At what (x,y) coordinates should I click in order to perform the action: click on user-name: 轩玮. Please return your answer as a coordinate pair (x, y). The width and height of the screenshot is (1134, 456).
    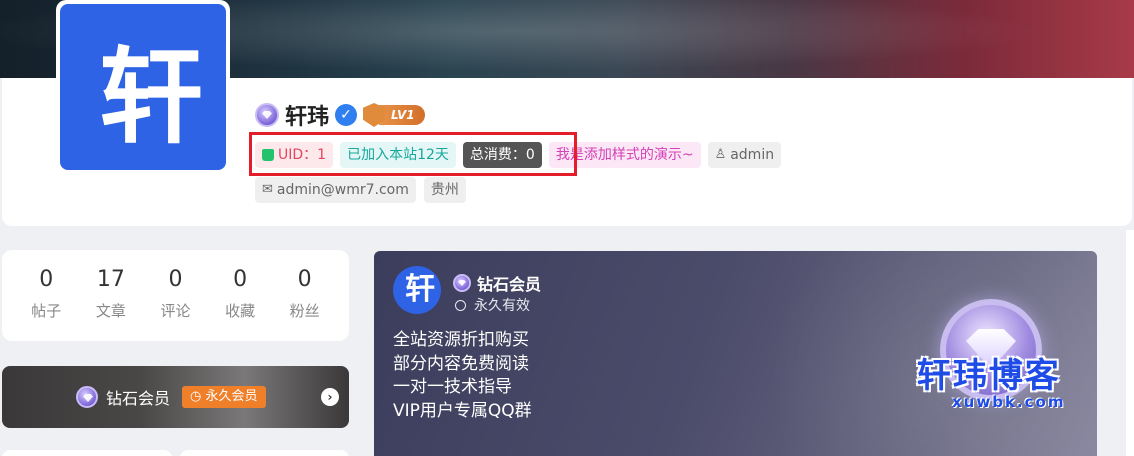
    Looking at the image, I should click on (307, 117).